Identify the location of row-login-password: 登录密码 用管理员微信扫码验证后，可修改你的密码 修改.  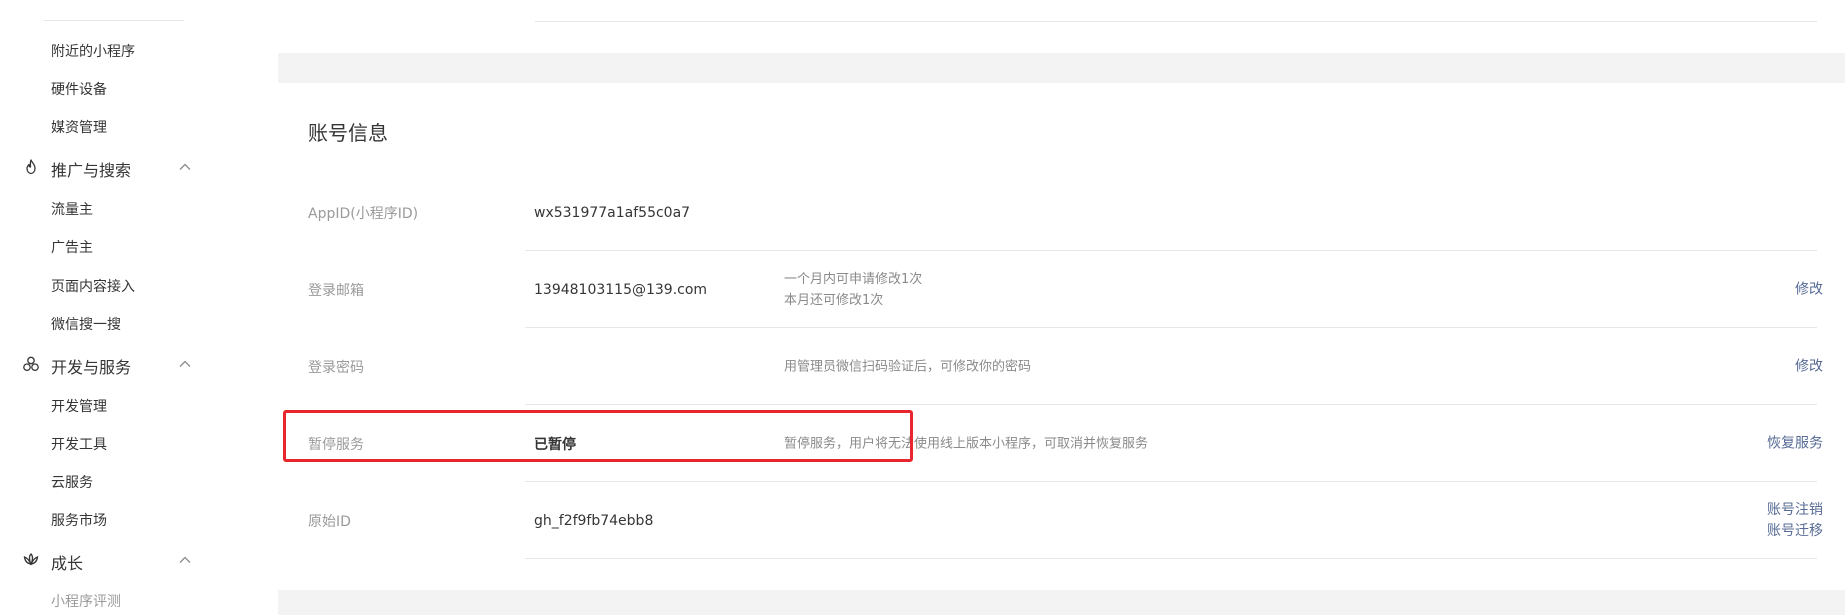
(1061, 366).